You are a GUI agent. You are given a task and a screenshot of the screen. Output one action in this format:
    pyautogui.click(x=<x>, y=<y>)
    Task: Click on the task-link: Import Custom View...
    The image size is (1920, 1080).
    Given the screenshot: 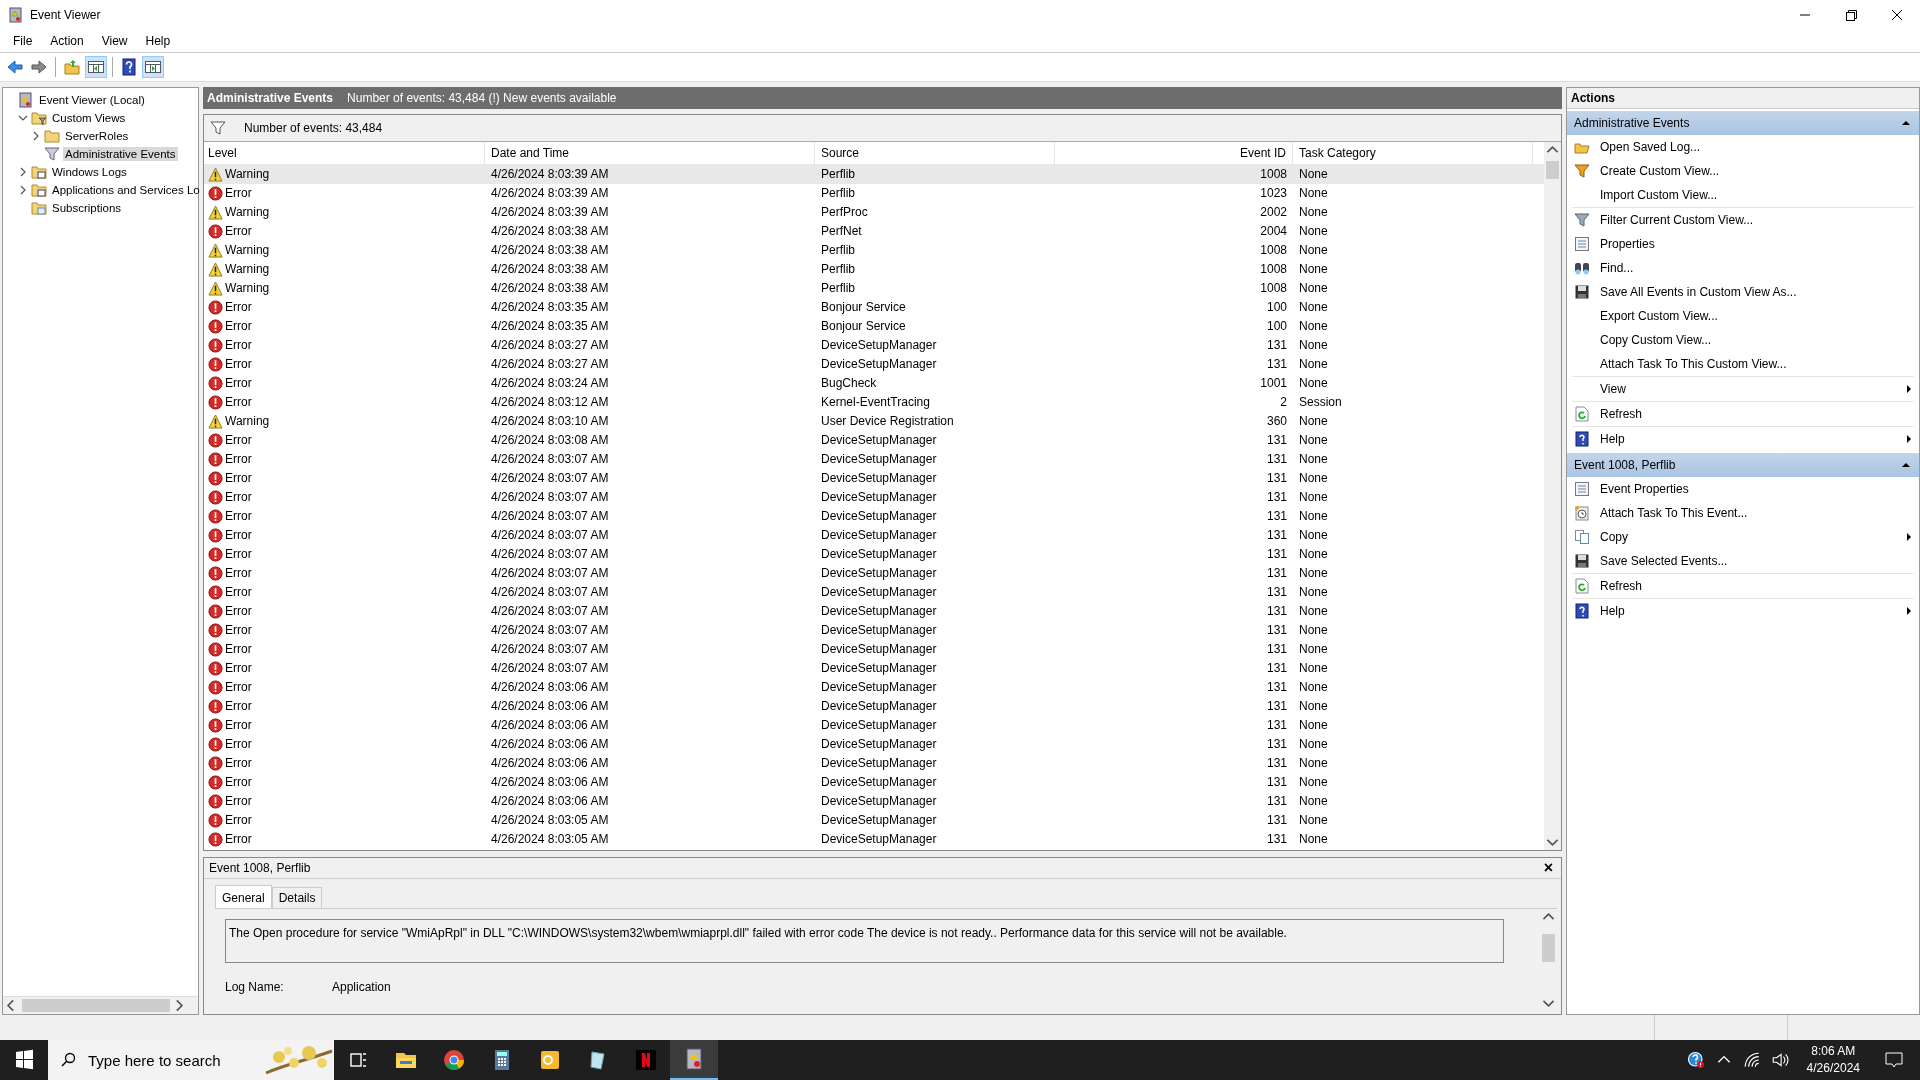 What is the action you would take?
    pyautogui.click(x=1659, y=195)
    